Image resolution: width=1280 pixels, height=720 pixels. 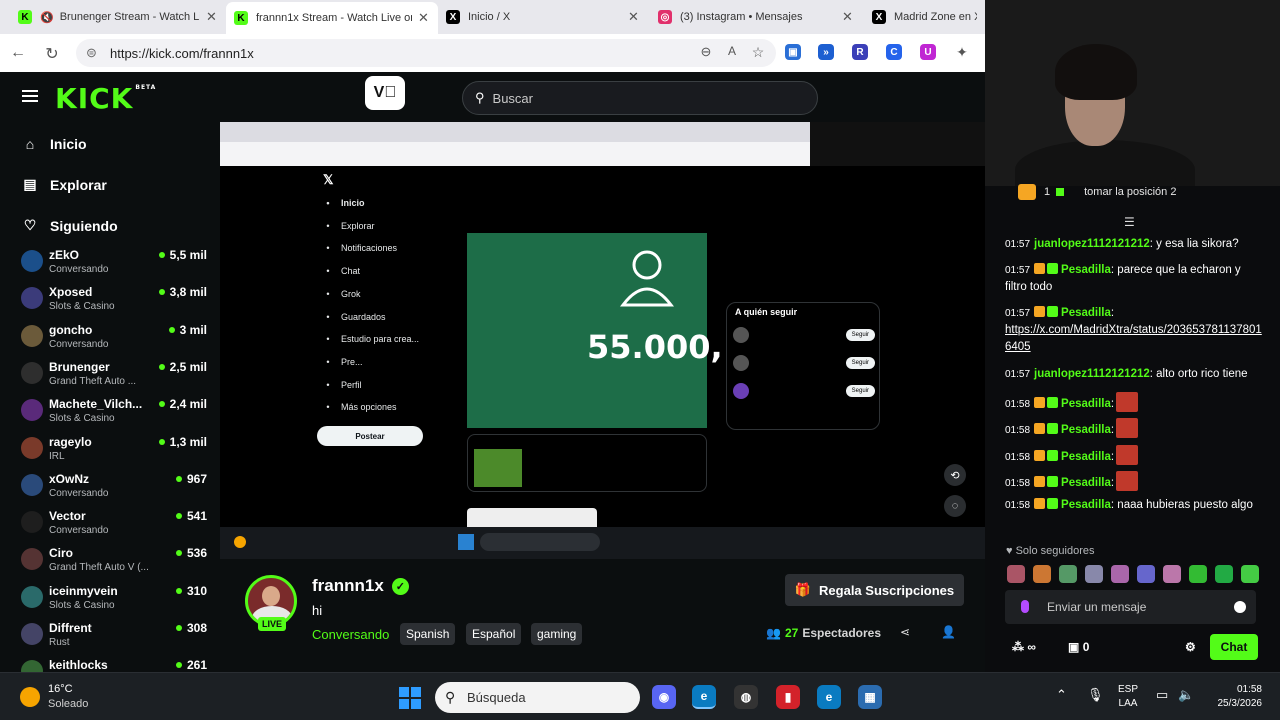 I want to click on reload-icon: ↻, so click(x=52, y=54).